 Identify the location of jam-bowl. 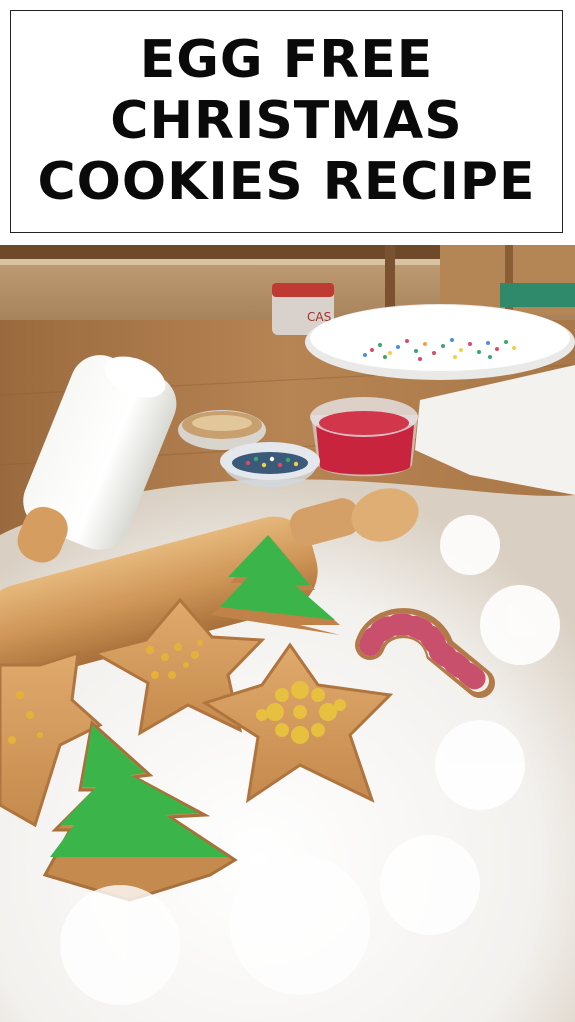
(364, 437).